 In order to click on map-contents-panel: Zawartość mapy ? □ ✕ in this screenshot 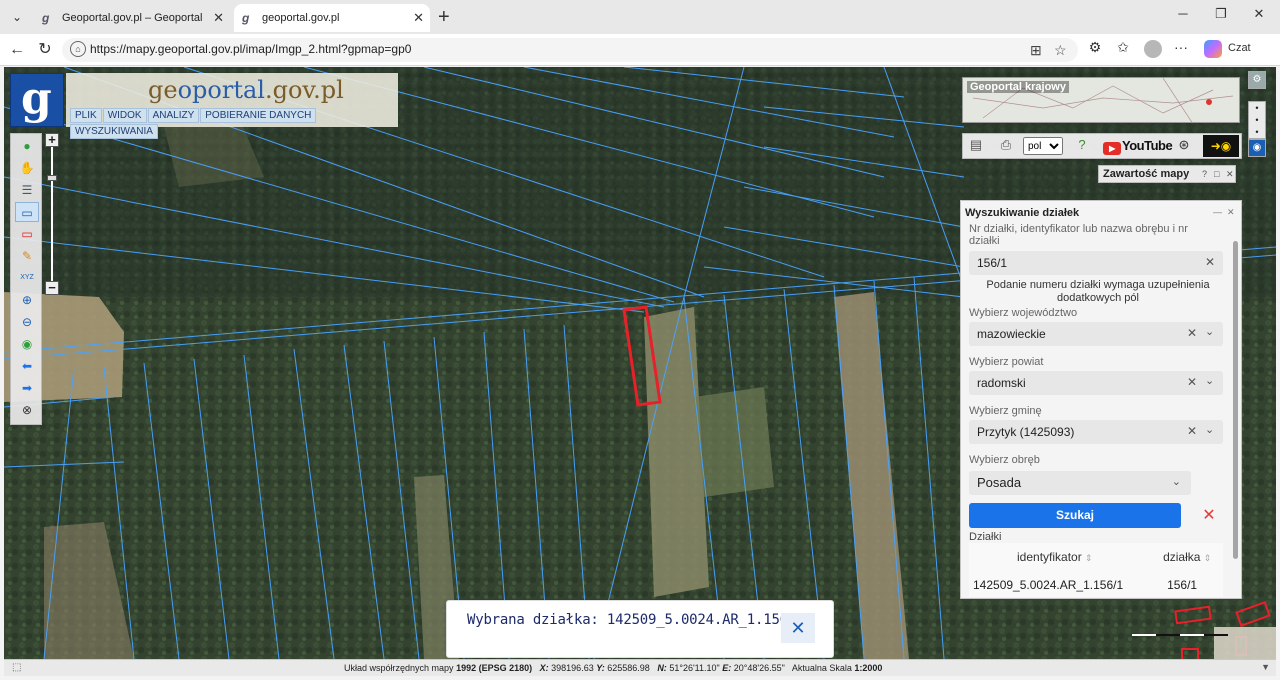, I will do `click(1167, 174)`.